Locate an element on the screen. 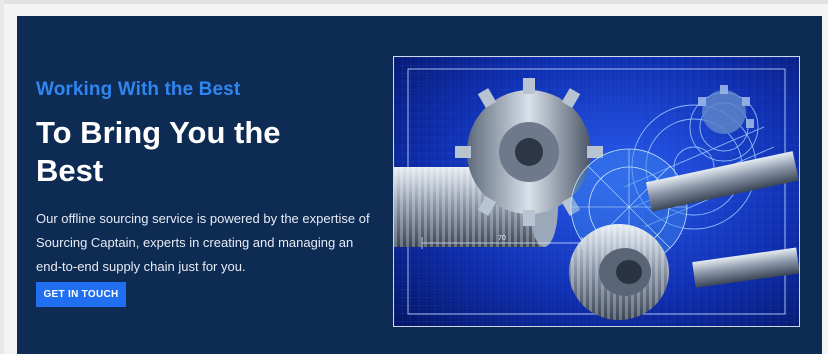 The height and width of the screenshot is (354, 828). get-in-touch-button: GET IN TOUCH is located at coordinates (81, 294).